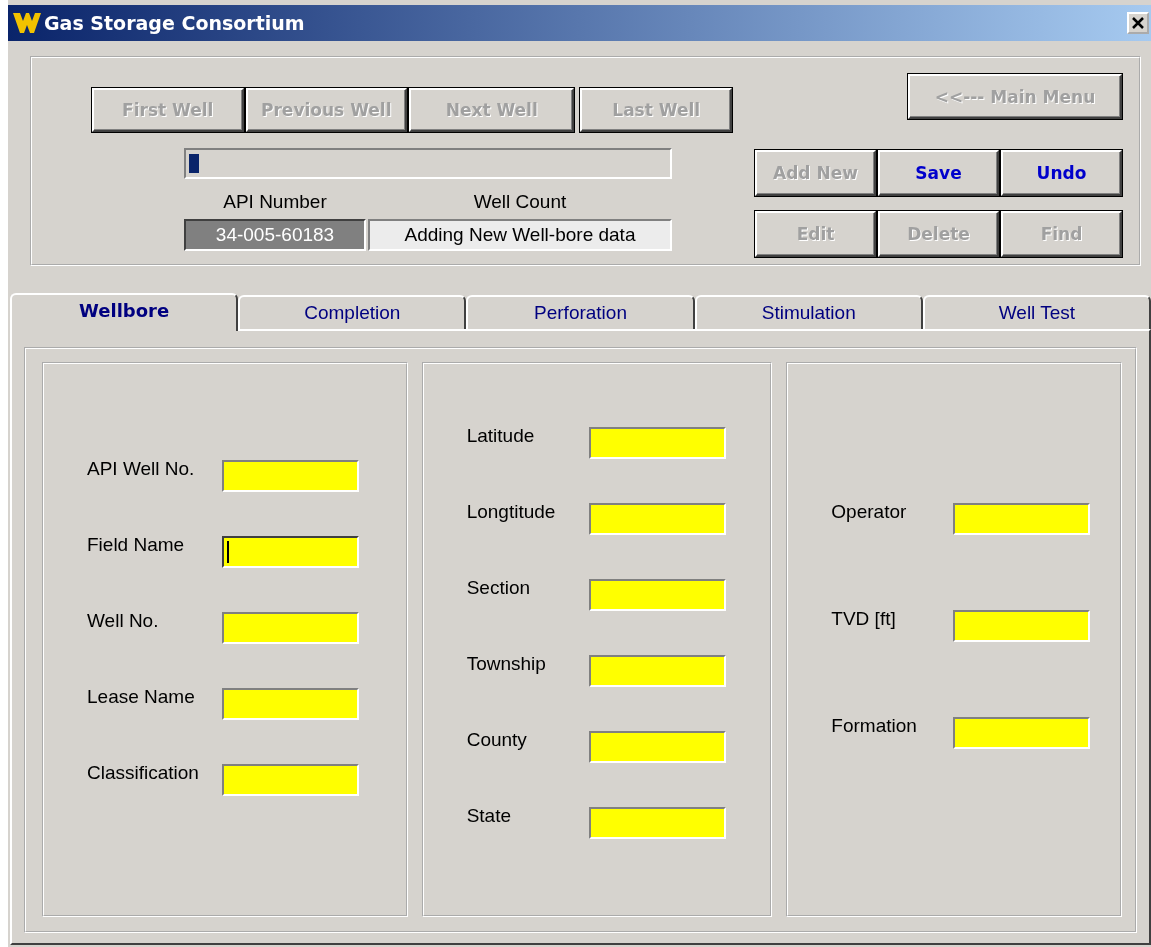 This screenshot has width=1151, height=947. What do you see at coordinates (27, 23) in the screenshot?
I see `logo-icon` at bounding box center [27, 23].